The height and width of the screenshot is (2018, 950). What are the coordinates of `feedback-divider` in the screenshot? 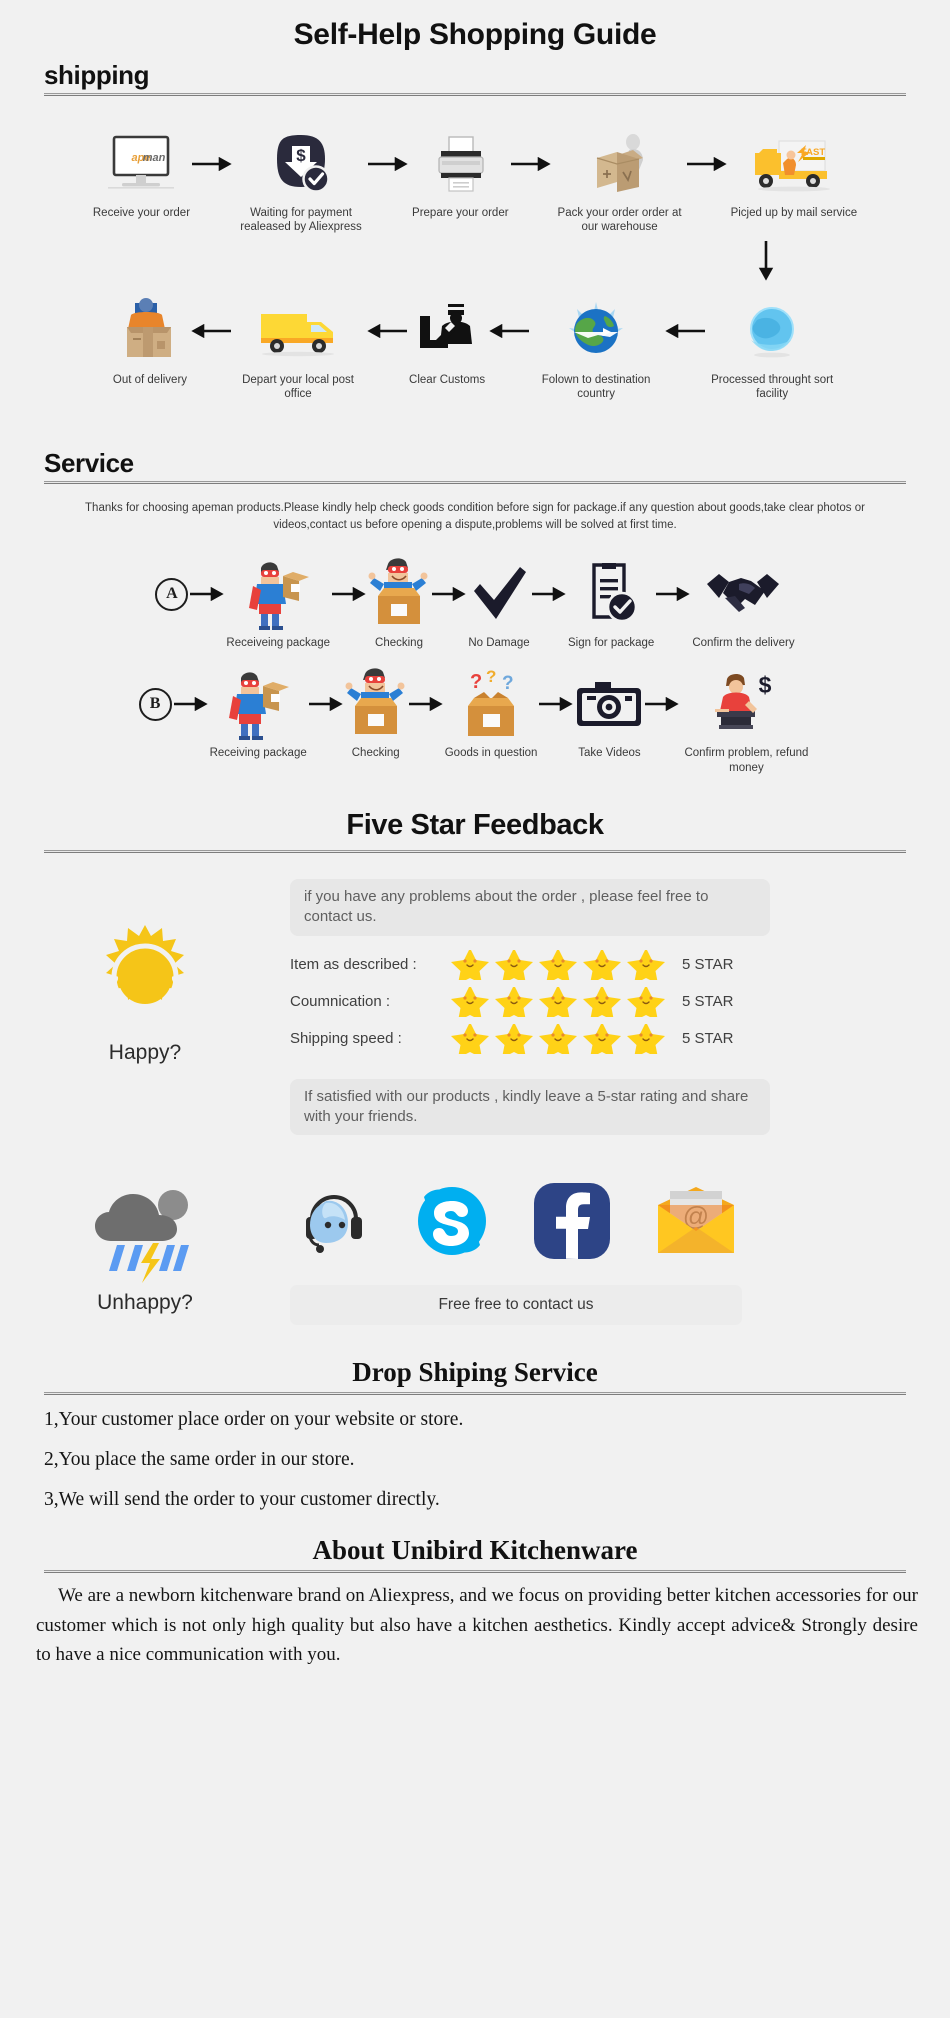 It's located at (475, 852).